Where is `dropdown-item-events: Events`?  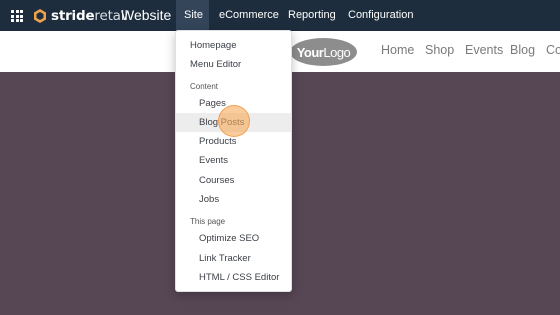 dropdown-item-events: Events is located at coordinates (233, 160).